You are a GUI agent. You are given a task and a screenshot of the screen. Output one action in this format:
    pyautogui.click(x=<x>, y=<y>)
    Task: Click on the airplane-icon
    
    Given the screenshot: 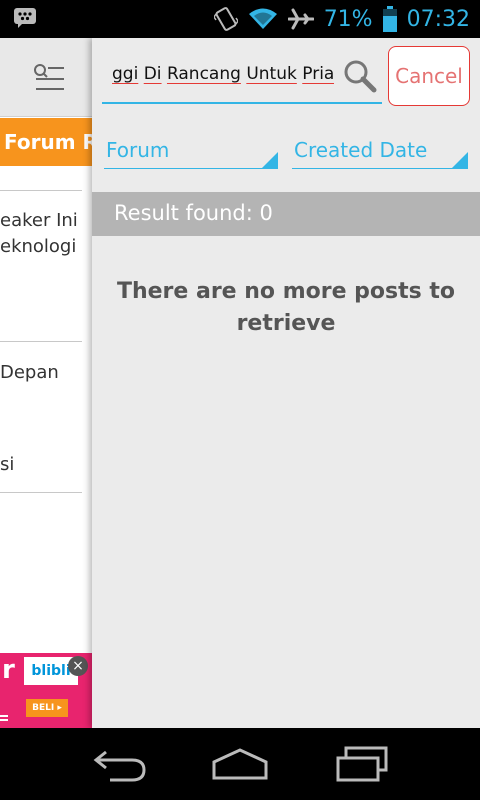 What is the action you would take?
    pyautogui.click(x=300, y=19)
    